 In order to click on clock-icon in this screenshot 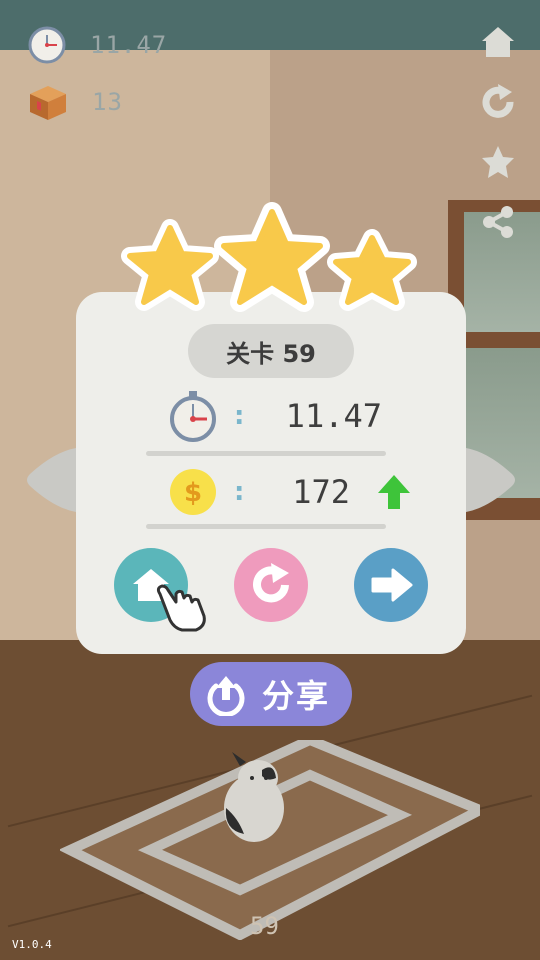, I will do `click(47, 45)`.